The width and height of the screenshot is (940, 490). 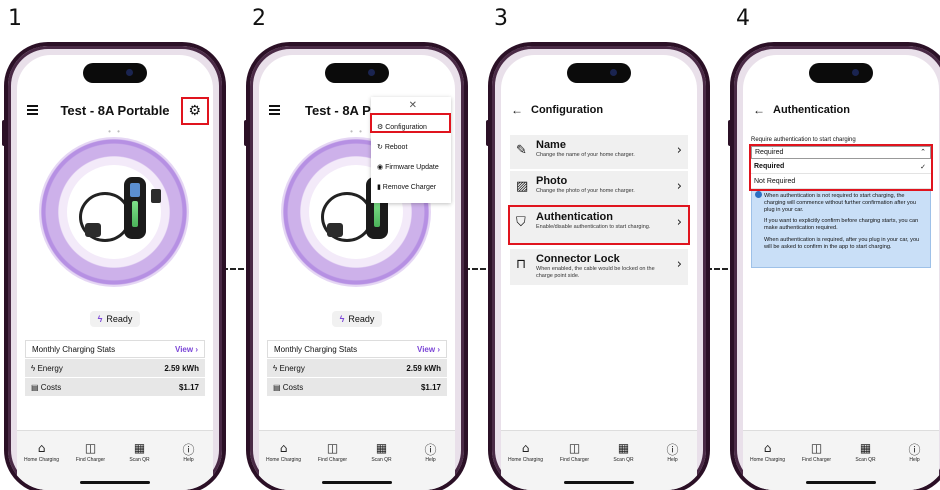 I want to click on app-header: ← Authentication, so click(x=841, y=112).